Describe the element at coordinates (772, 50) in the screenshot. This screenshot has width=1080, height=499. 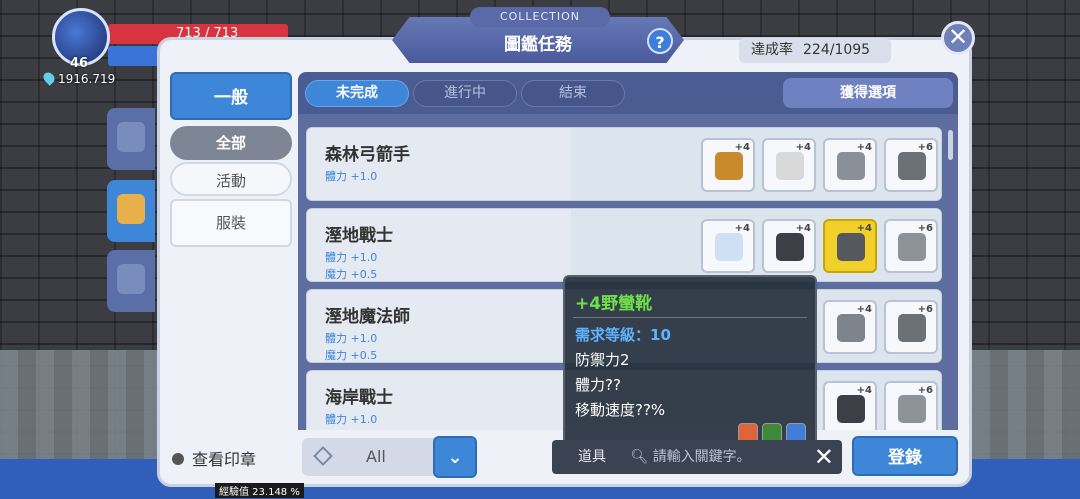
I see `rate-label: 達成率` at that location.